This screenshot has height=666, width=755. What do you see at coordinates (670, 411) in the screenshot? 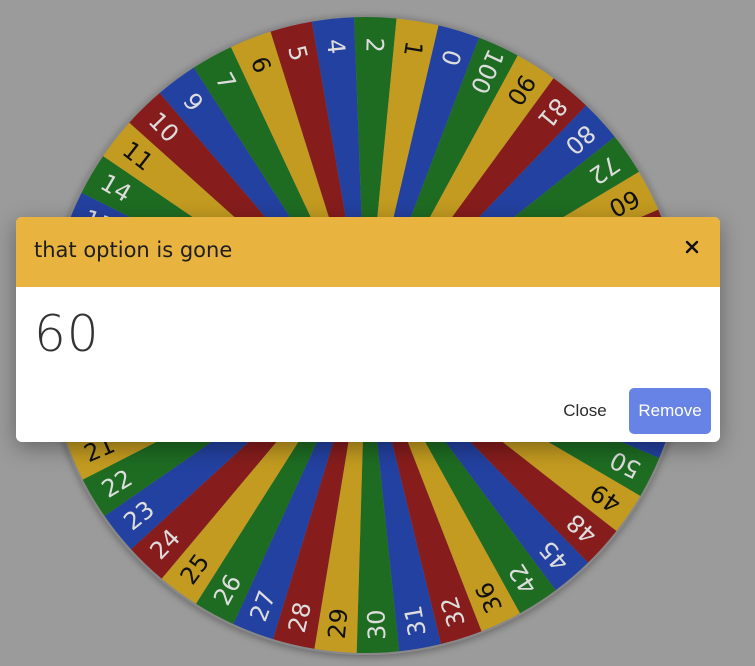
I see `remove-button: Remove` at bounding box center [670, 411].